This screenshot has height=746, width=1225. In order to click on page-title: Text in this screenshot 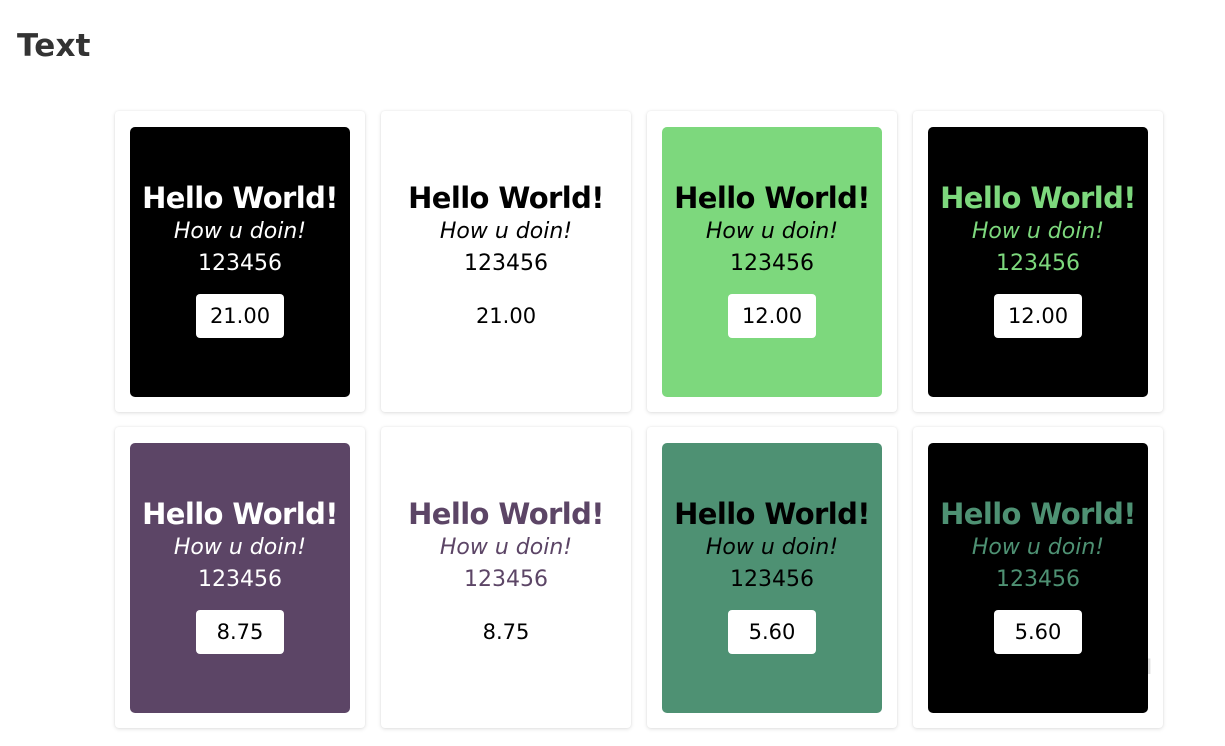, I will do `click(54, 46)`.